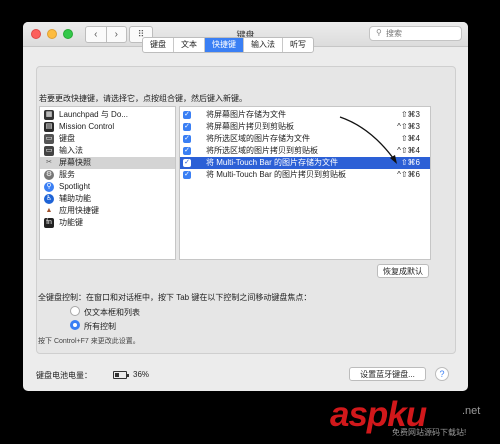 Image resolution: width=500 pixels, height=444 pixels. What do you see at coordinates (442, 374) in the screenshot?
I see `help-button: ?` at bounding box center [442, 374].